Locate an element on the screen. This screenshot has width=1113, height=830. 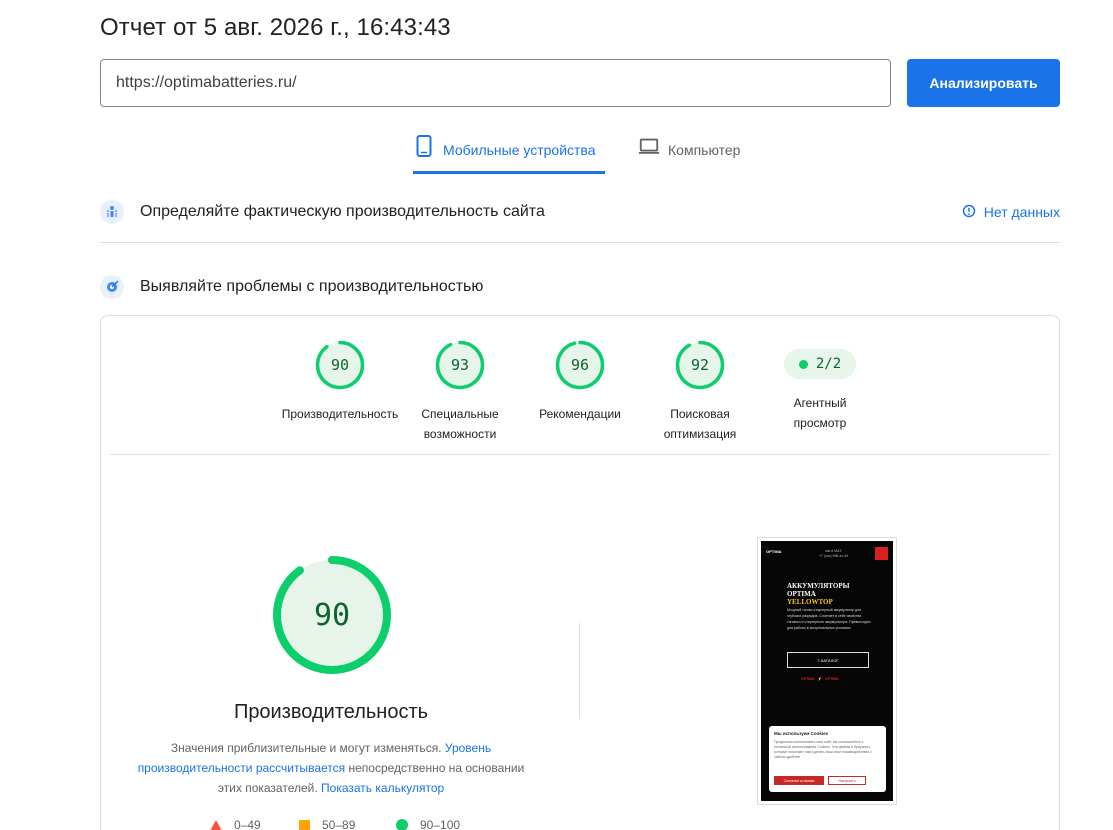
gauge-agentic-browsing: 2/2 Агентный просмотр is located at coordinates (820, 386).